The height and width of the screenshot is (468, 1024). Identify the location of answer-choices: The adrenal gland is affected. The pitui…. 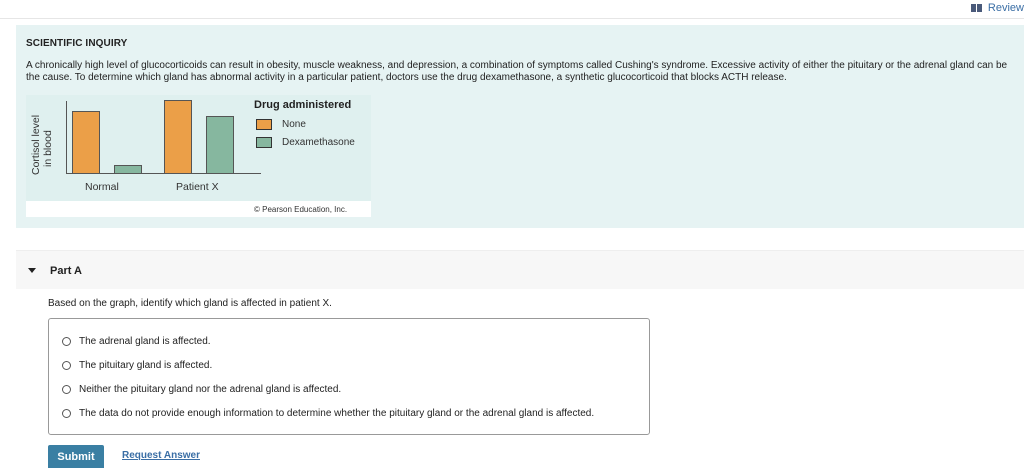
(349, 376).